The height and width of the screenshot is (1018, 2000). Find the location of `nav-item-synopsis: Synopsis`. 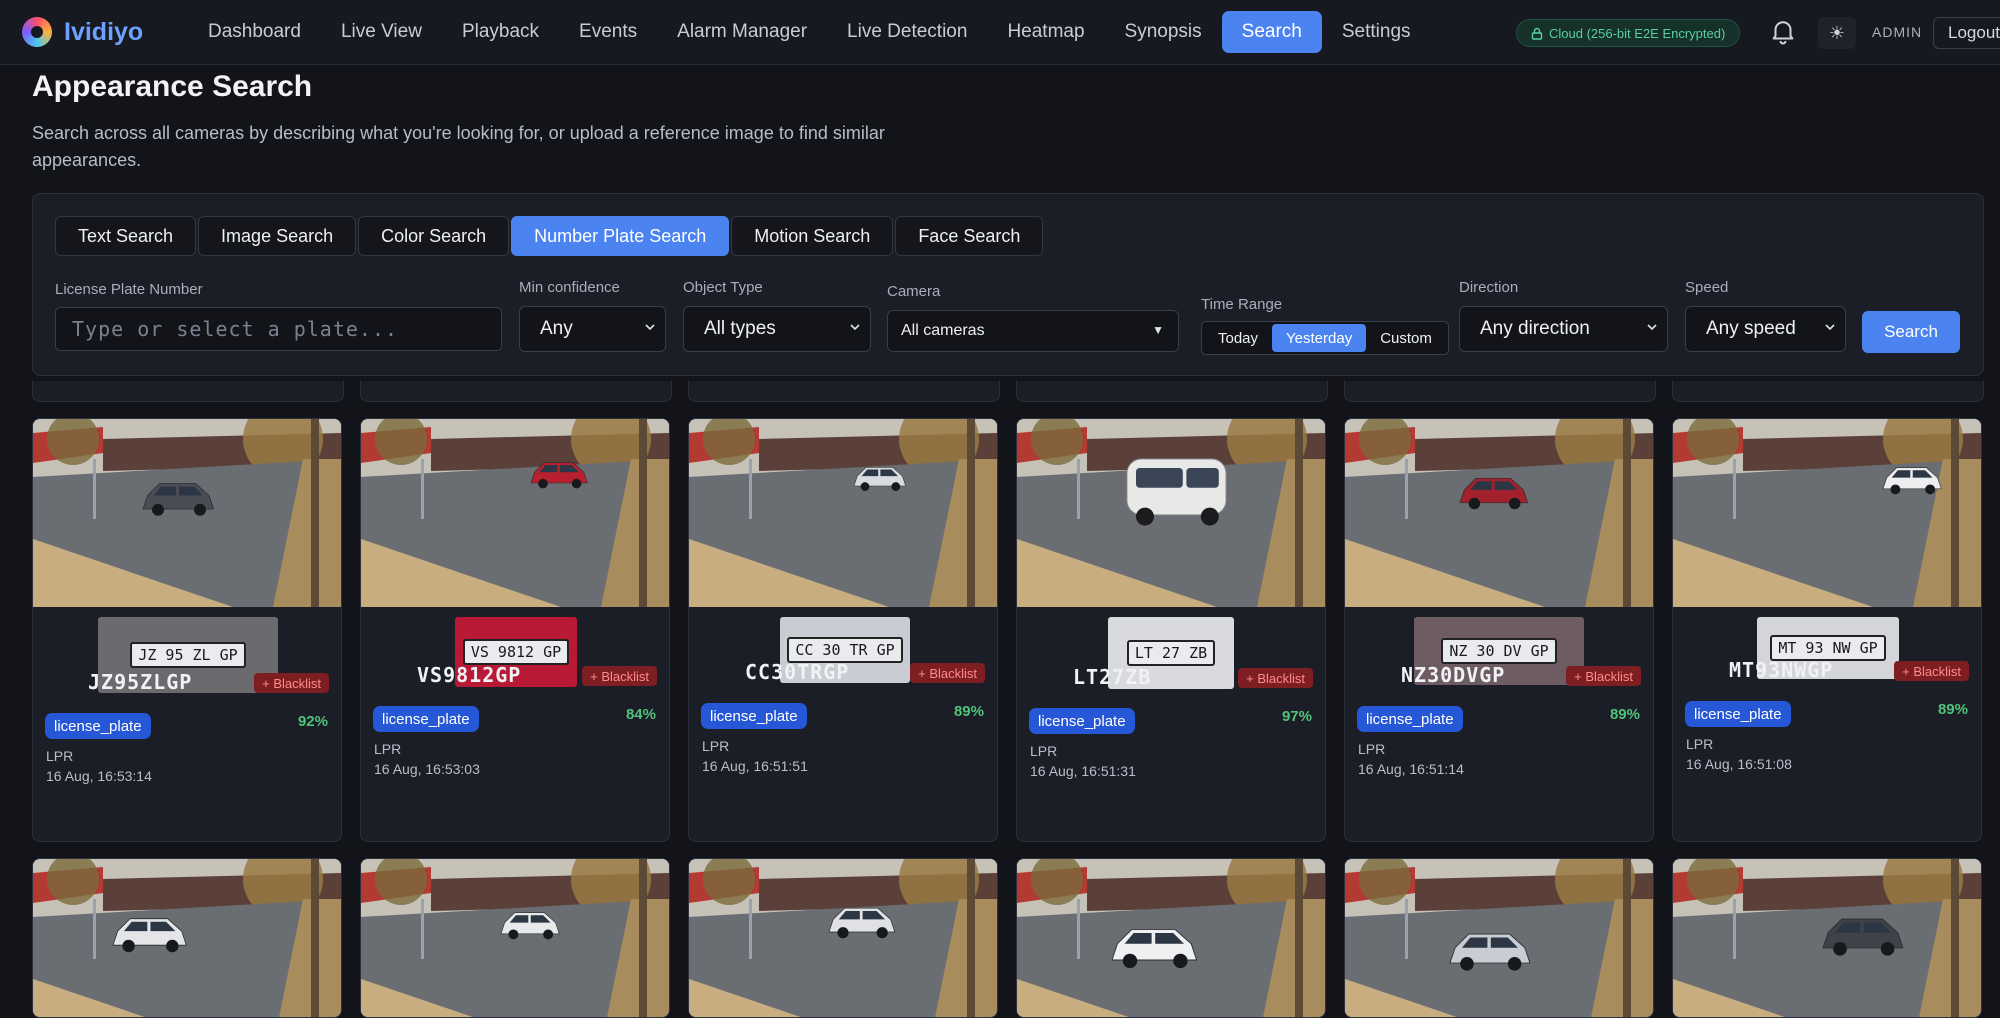

nav-item-synopsis: Synopsis is located at coordinates (1163, 32).